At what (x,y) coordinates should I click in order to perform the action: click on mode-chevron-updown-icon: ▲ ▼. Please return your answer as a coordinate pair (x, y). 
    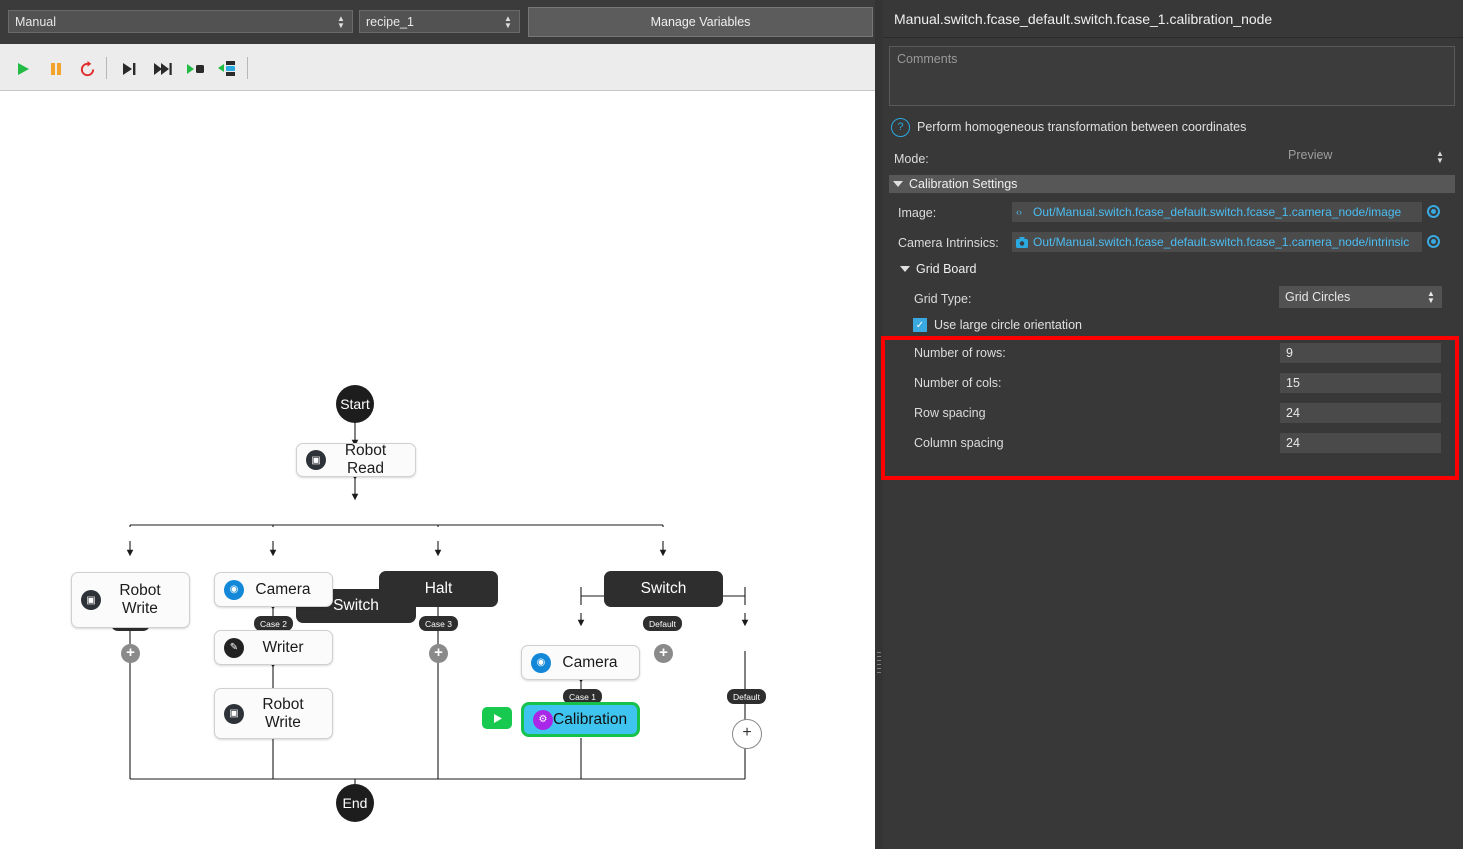
    Looking at the image, I should click on (1440, 157).